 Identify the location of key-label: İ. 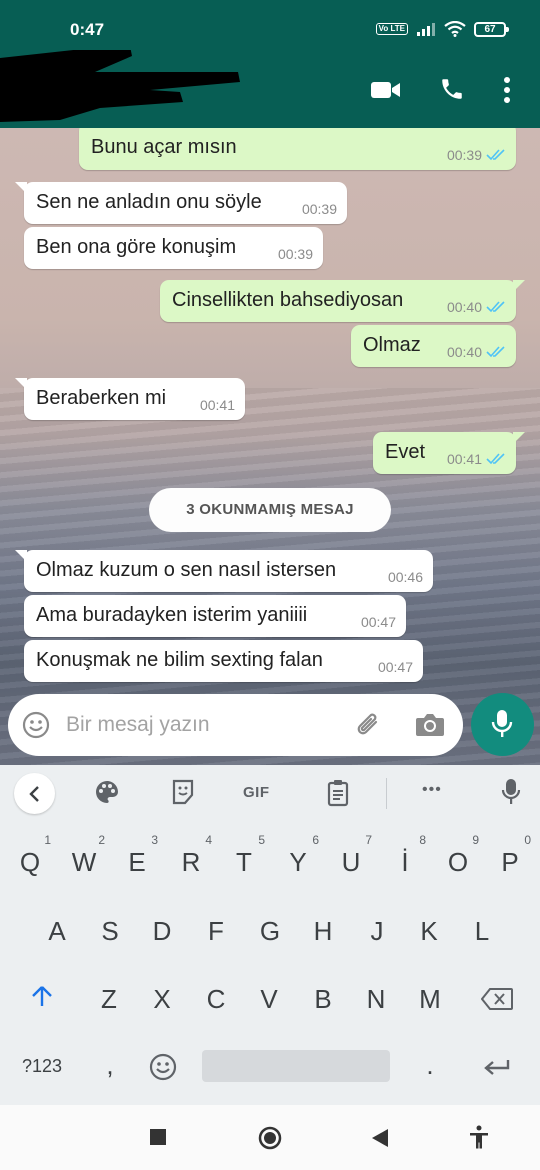
(405, 862).